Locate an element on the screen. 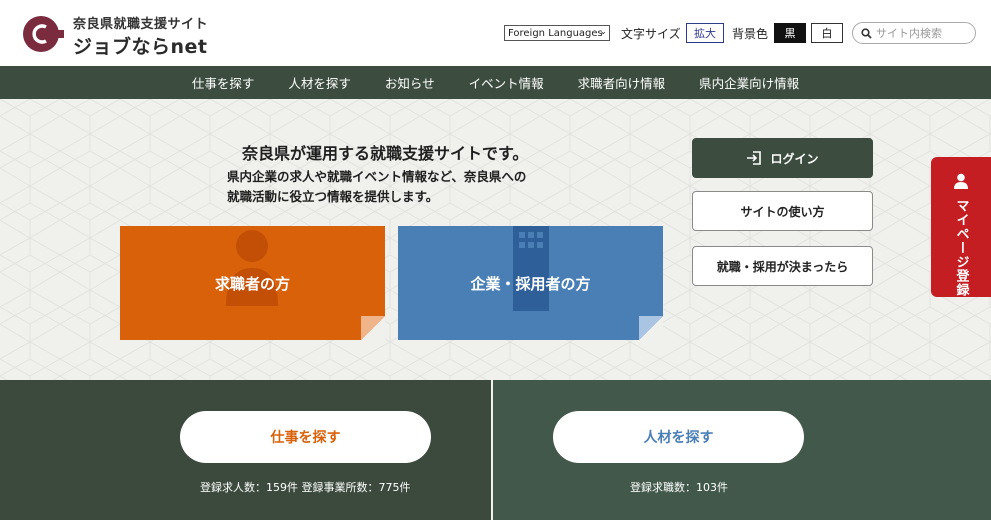 The height and width of the screenshot is (520, 991). search-placeholder: サイト内検索 is located at coordinates (909, 33).